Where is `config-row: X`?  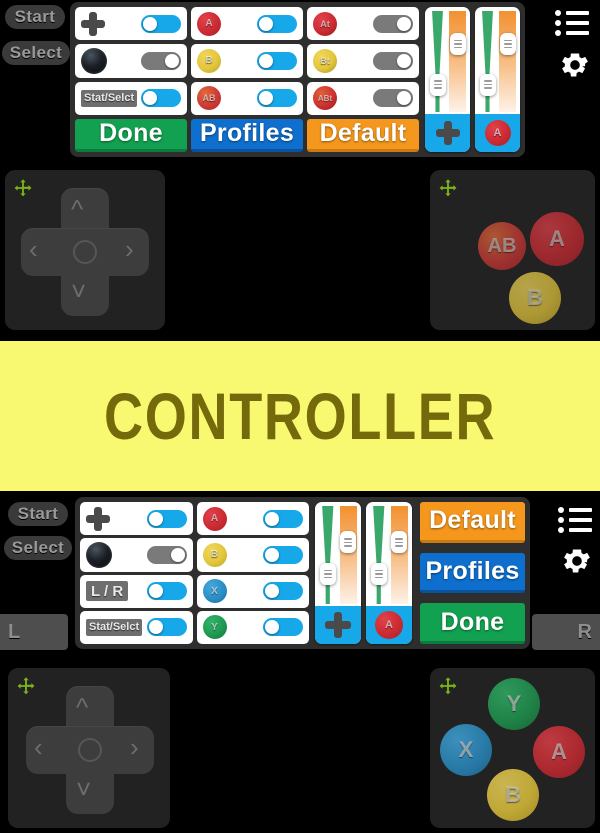
config-row: X is located at coordinates (252, 591).